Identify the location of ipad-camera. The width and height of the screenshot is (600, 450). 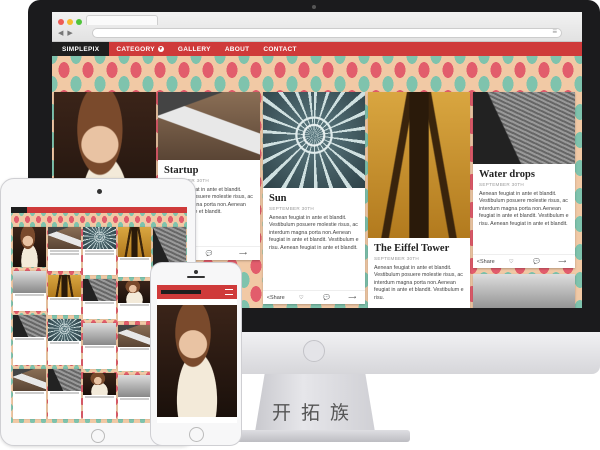
(99, 191).